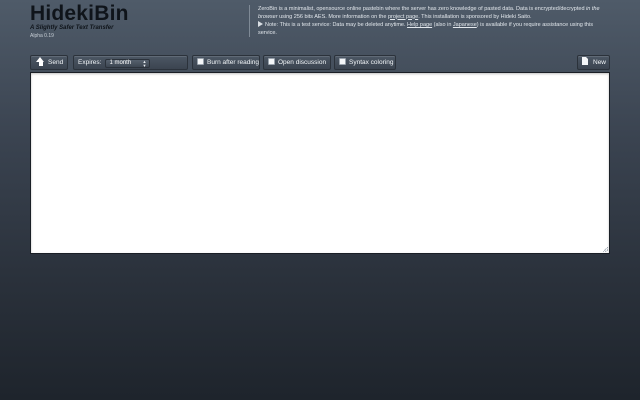  I want to click on note-text-part: (also in, so click(442, 25).